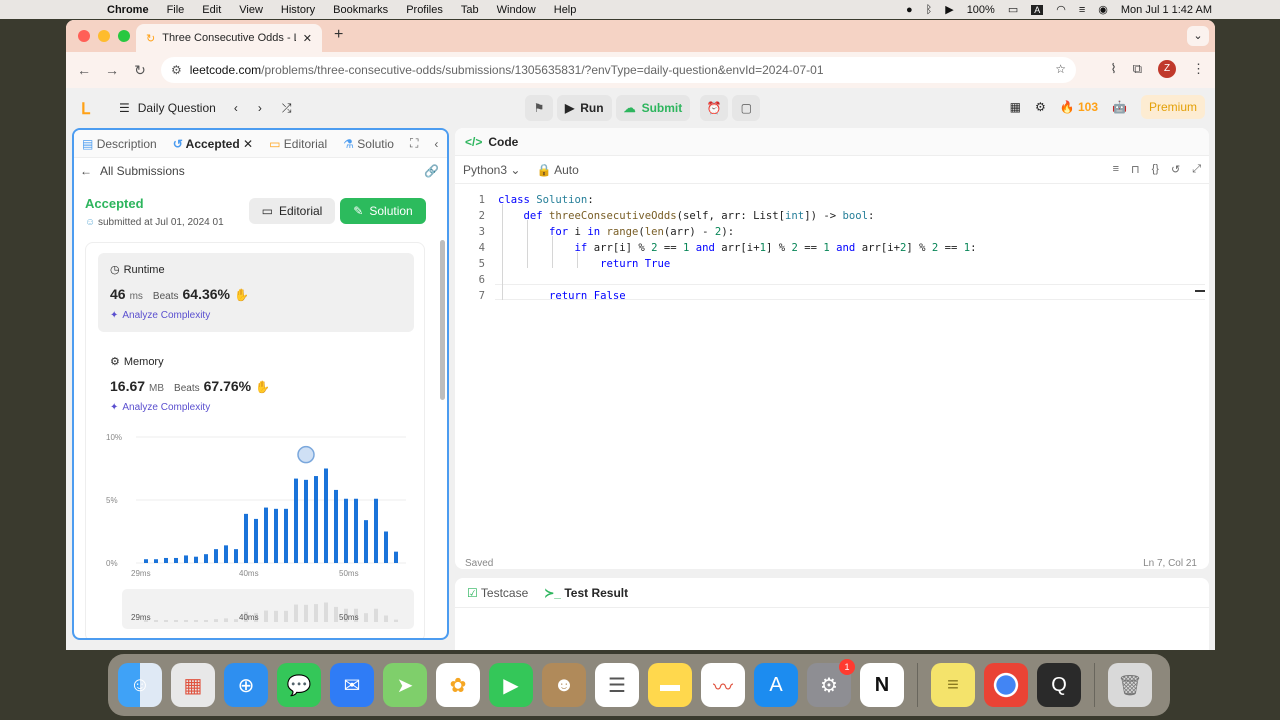 This screenshot has width=1280, height=720. What do you see at coordinates (617, 685) in the screenshot?
I see `reminders-icon: ☰` at bounding box center [617, 685].